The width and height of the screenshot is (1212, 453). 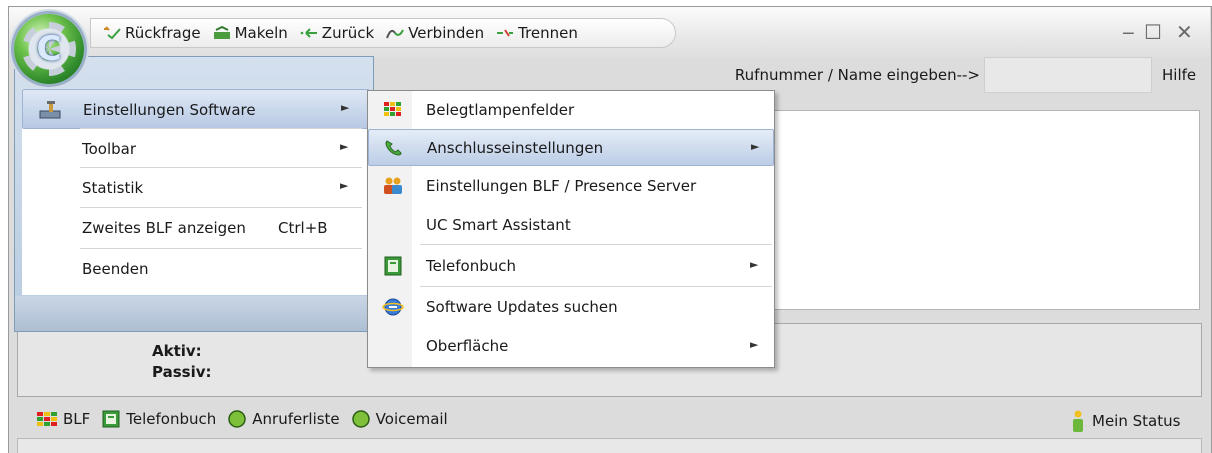 I want to click on submenu-item-telefonbuch: Telefonbuch ►, so click(x=571, y=266).